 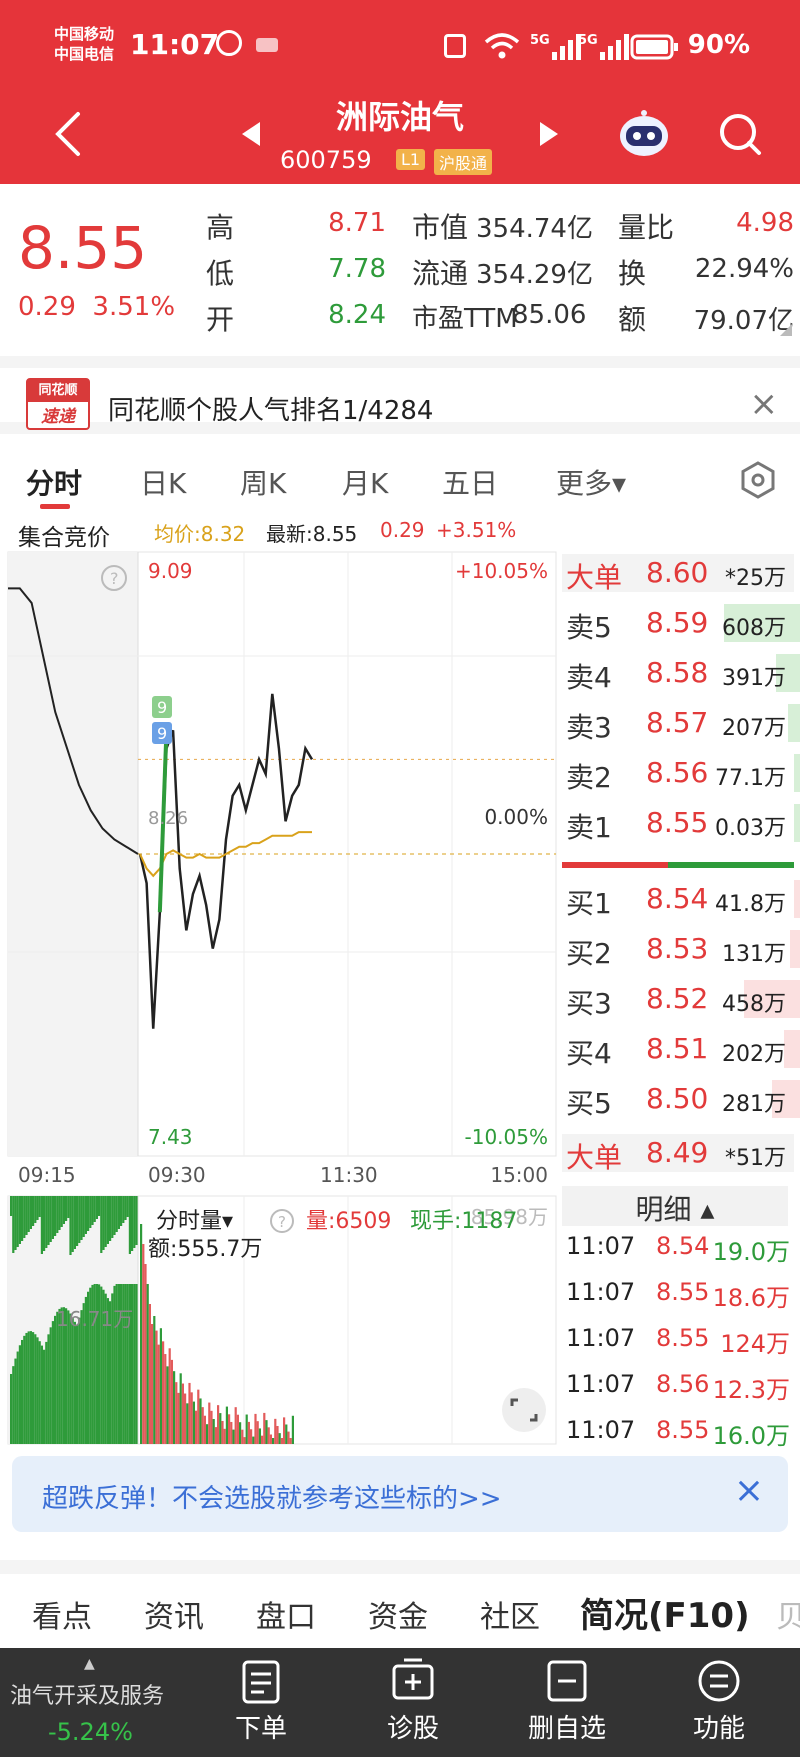 I want to click on tab-community: 社区, so click(x=510, y=1614).